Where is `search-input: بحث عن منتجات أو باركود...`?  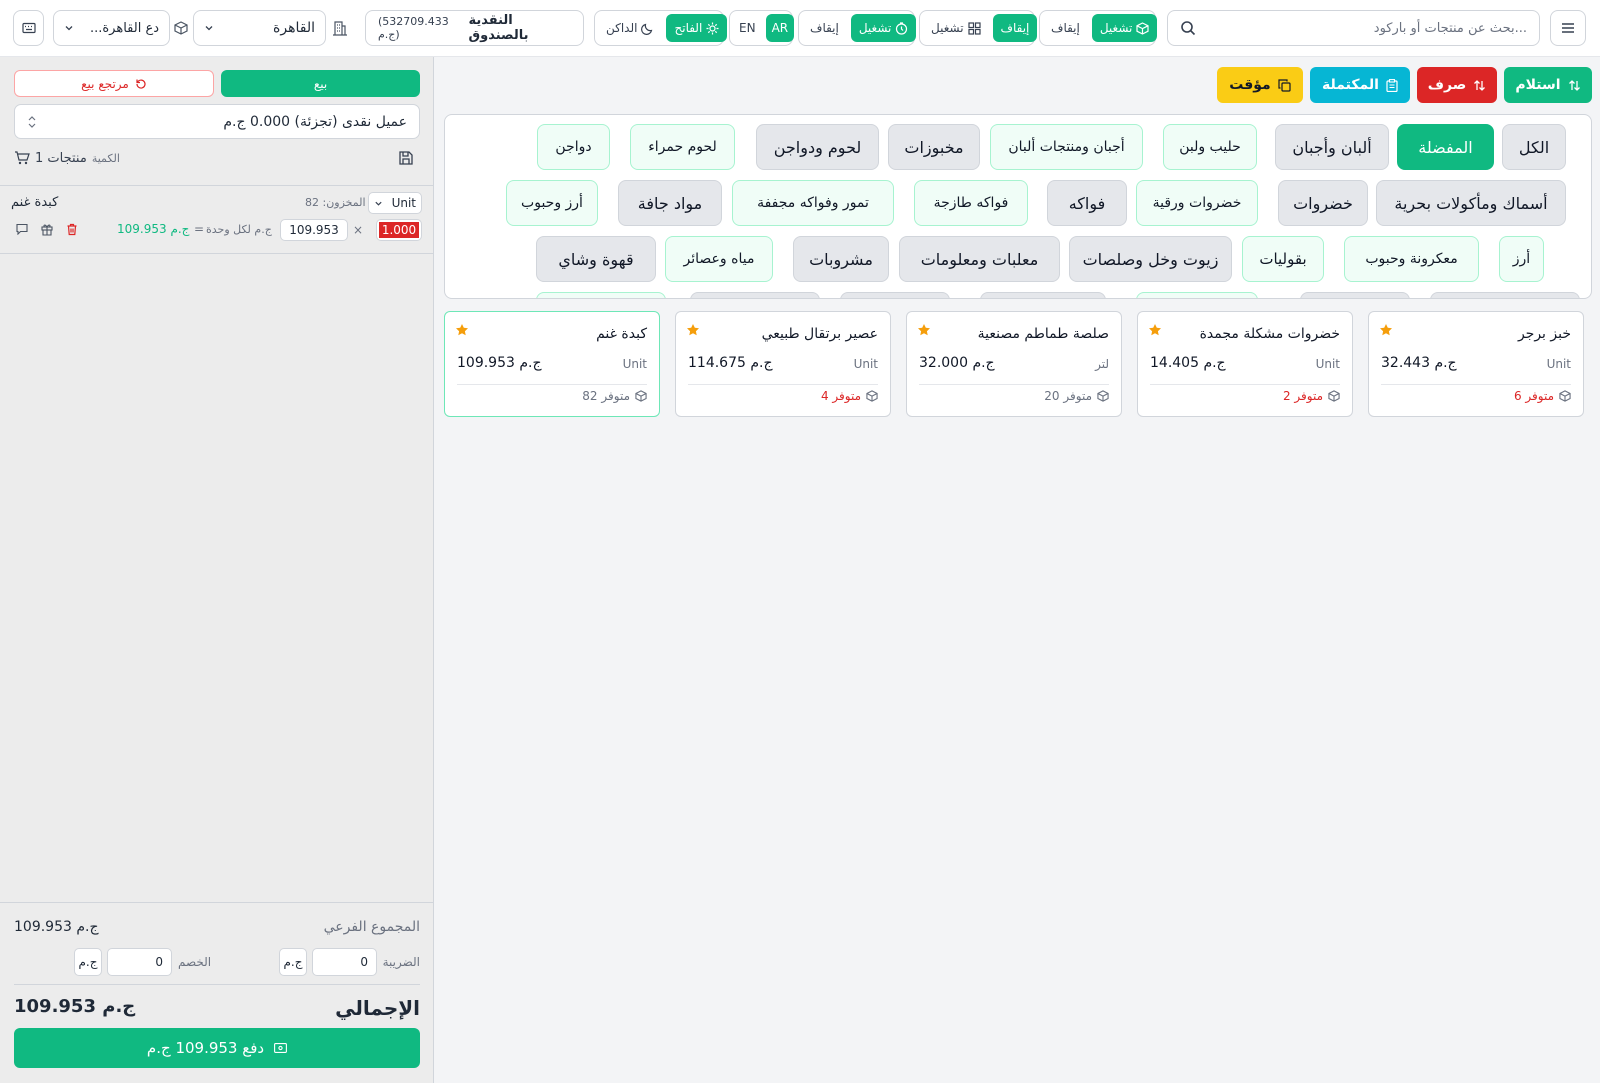 search-input: بحث عن منتجات أو باركود... is located at coordinates (1353, 28).